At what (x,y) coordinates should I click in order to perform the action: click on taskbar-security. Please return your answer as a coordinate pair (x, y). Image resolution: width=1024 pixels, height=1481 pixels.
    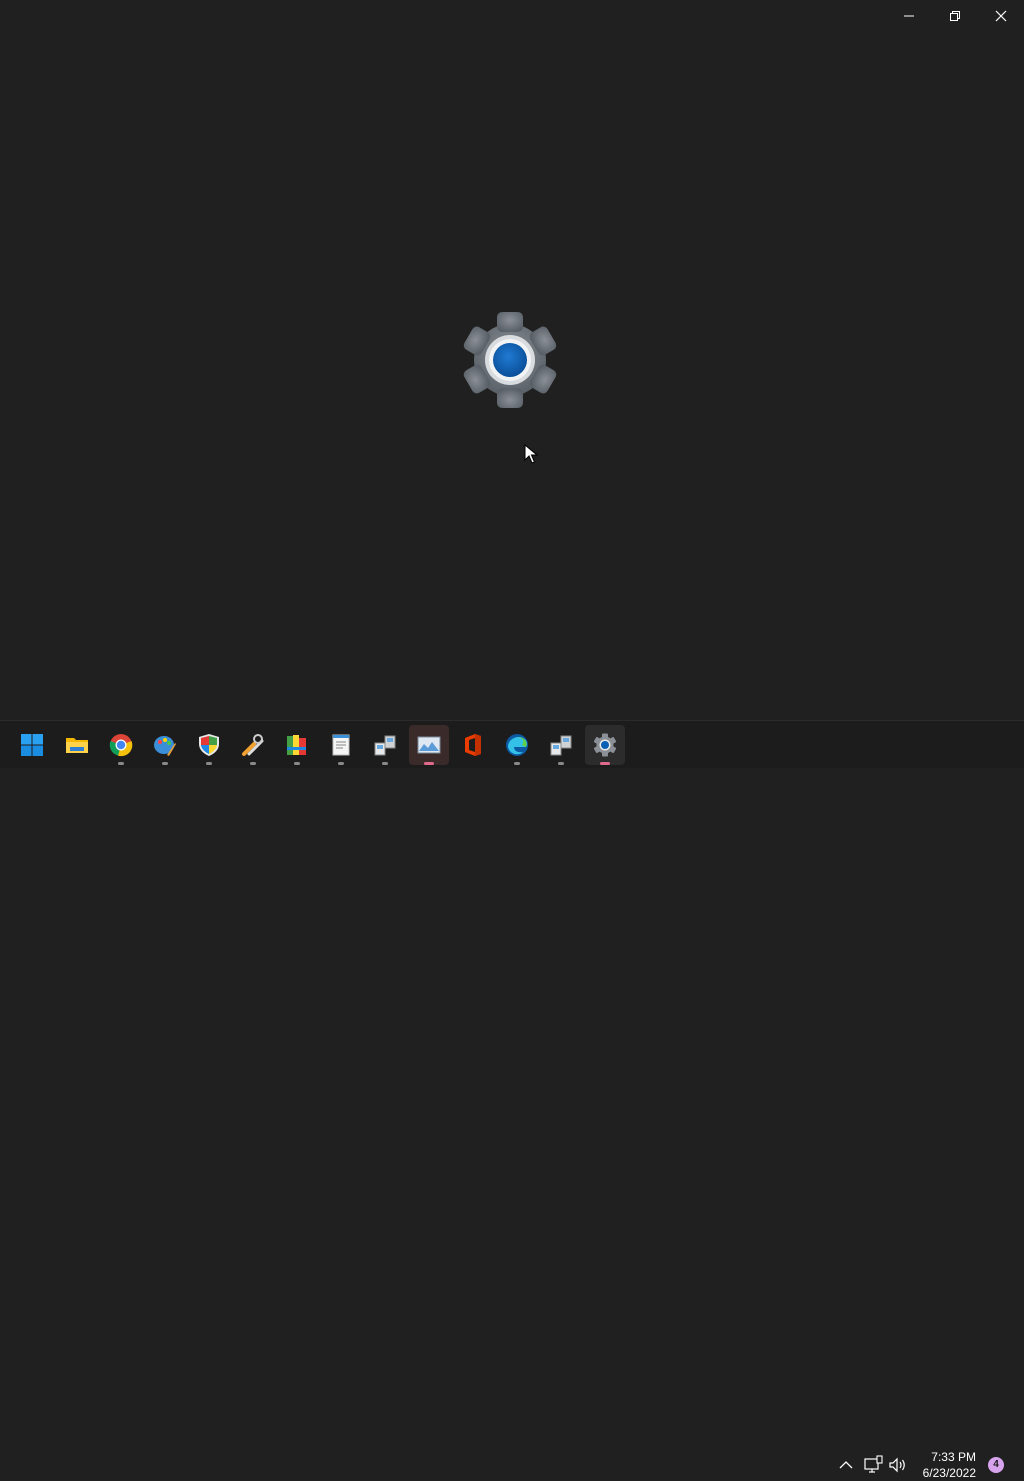
    Looking at the image, I should click on (209, 745).